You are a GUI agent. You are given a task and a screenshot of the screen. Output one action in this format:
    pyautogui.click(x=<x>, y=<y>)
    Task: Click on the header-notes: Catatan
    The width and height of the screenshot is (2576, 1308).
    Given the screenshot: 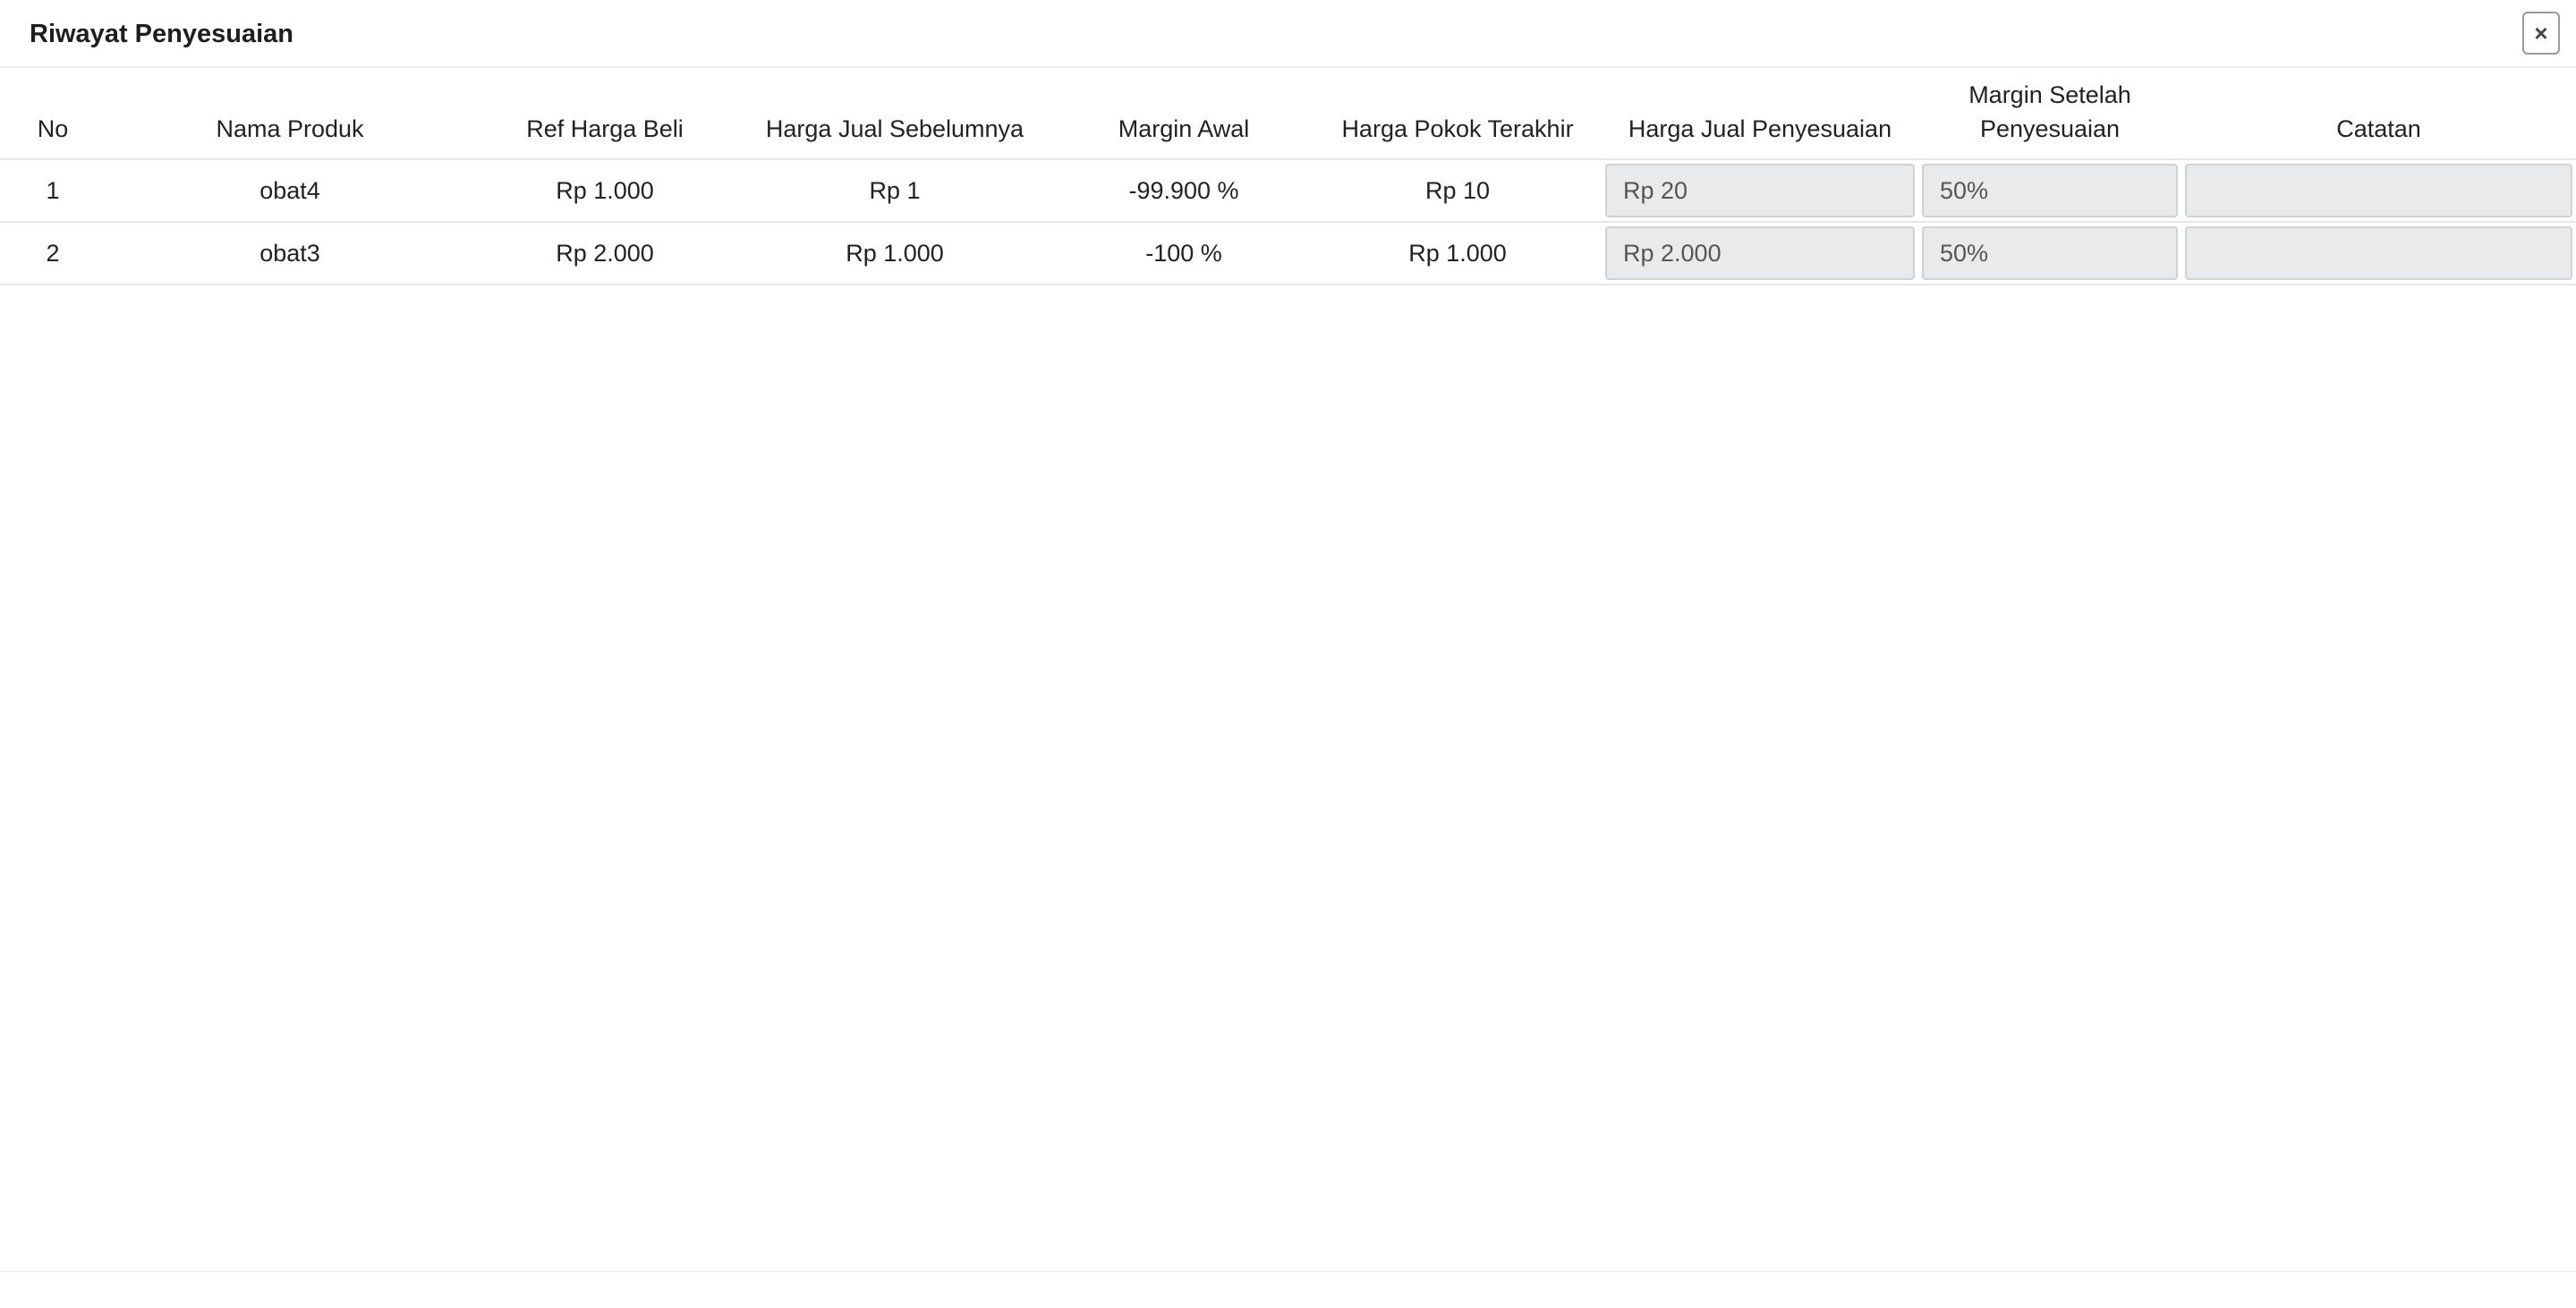 What is the action you would take?
    pyautogui.click(x=2378, y=114)
    